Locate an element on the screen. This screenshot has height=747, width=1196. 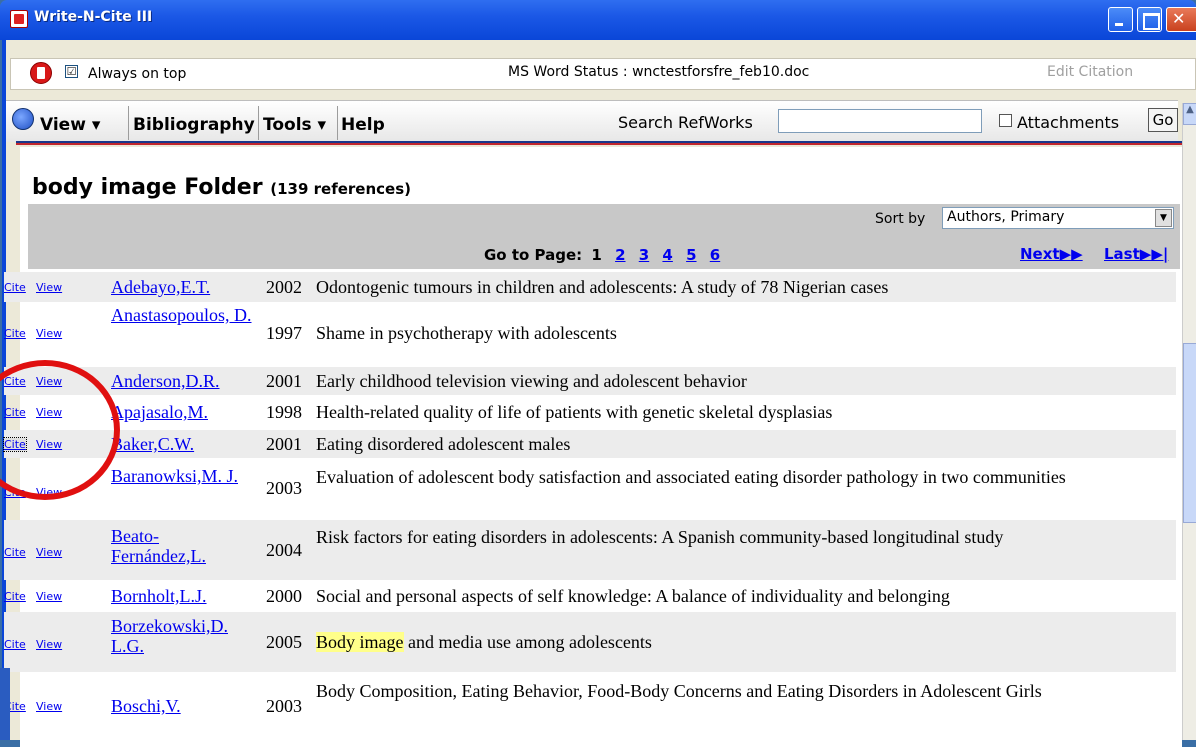
page-link-3: 3 is located at coordinates (644, 255).